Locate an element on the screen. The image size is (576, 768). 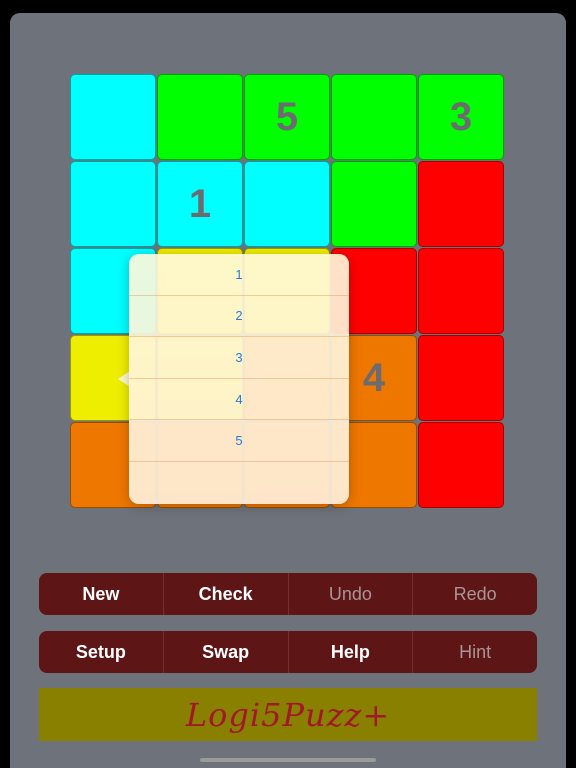
check-button: Check is located at coordinates (226, 594).